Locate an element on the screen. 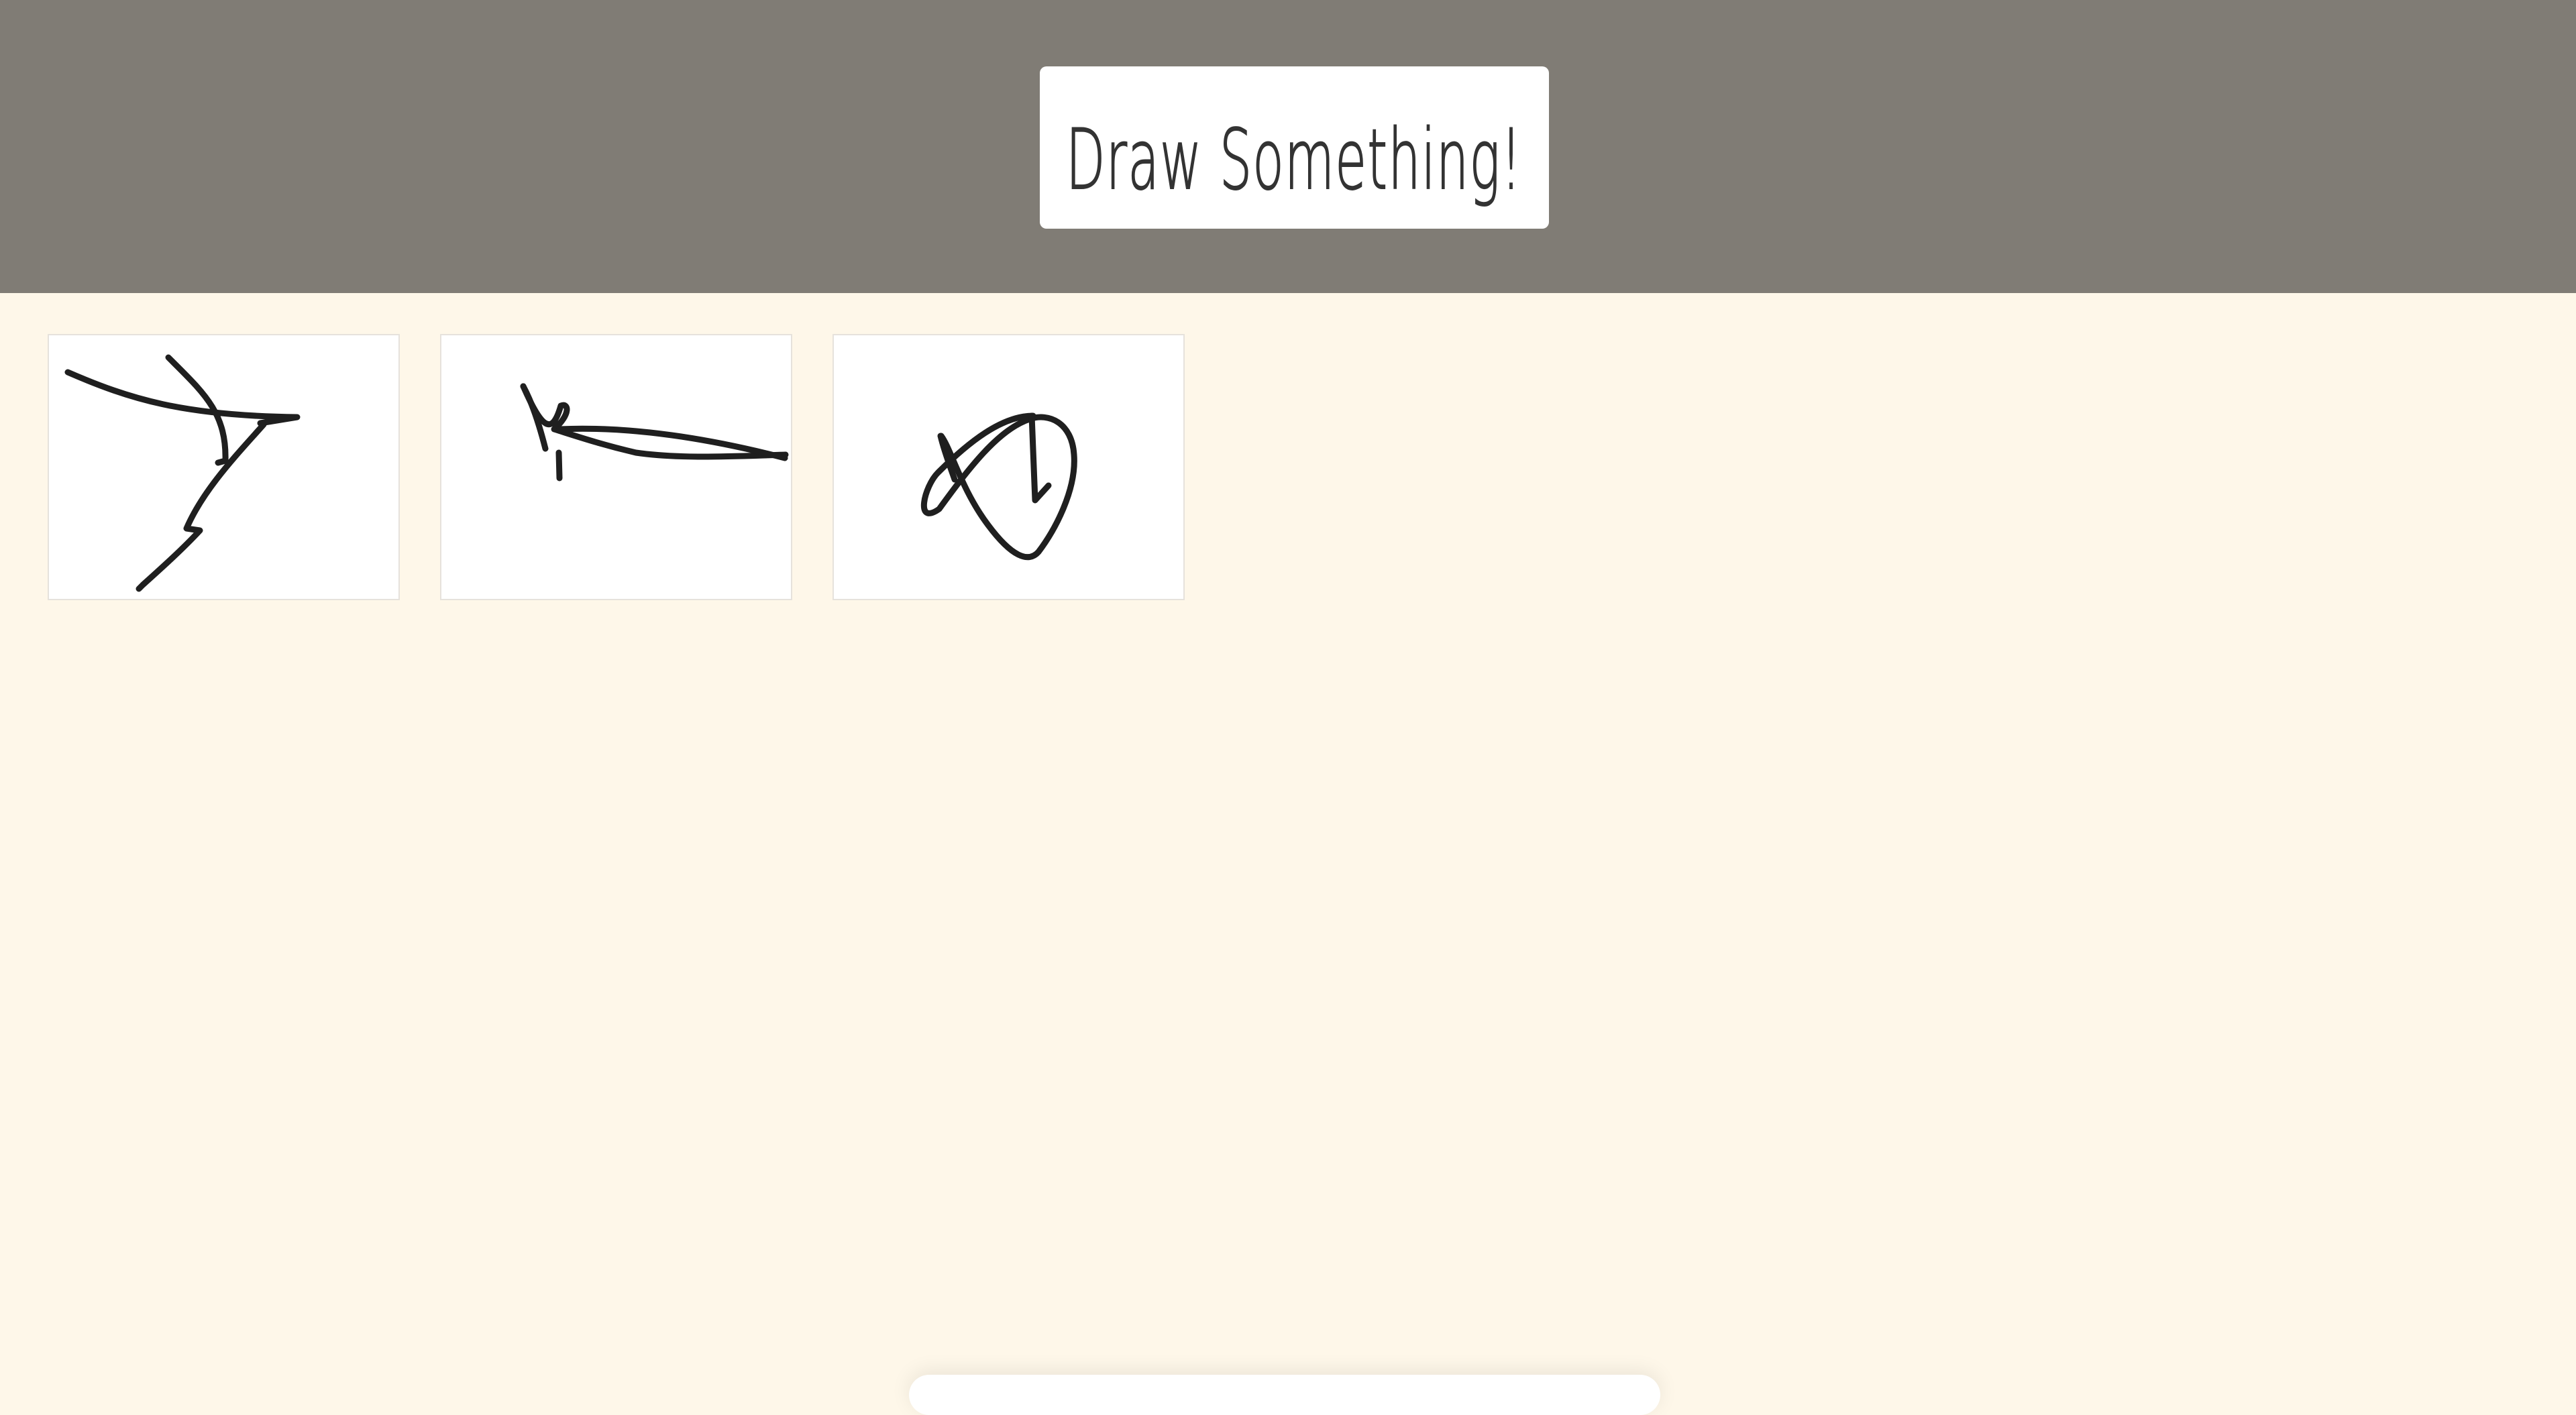  page-title-text: Draw Something! is located at coordinates (1294, 160).